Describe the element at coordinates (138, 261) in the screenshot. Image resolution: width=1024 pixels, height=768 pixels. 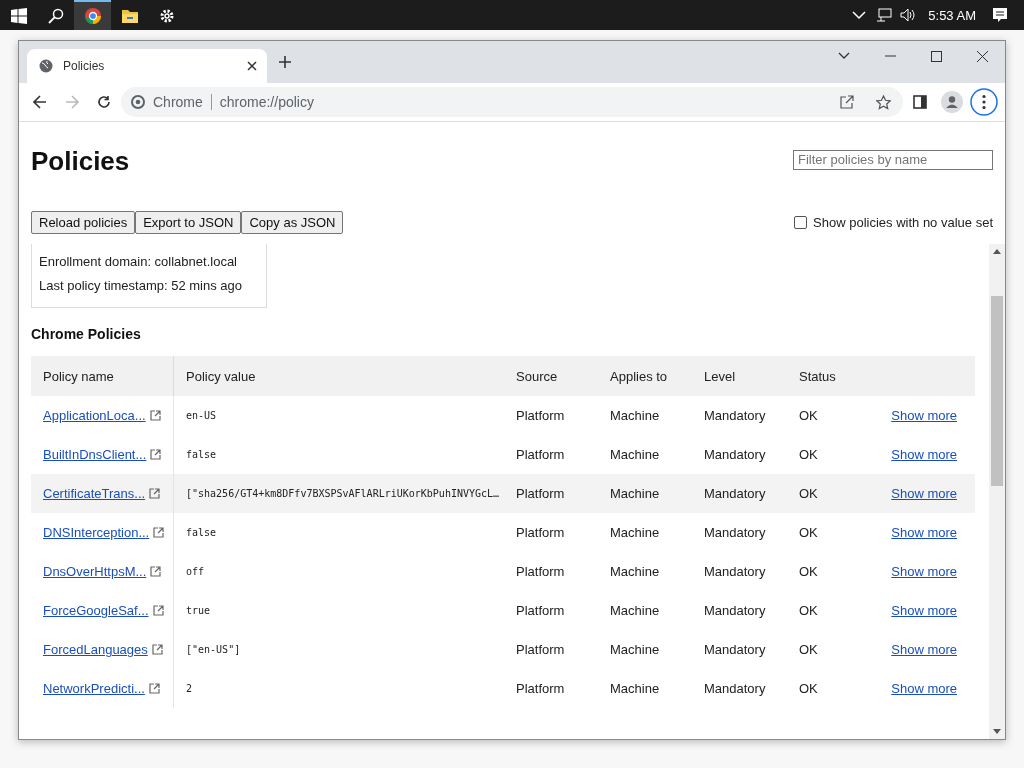
I see `status-line: Enrollment domain: collabnet.local` at that location.